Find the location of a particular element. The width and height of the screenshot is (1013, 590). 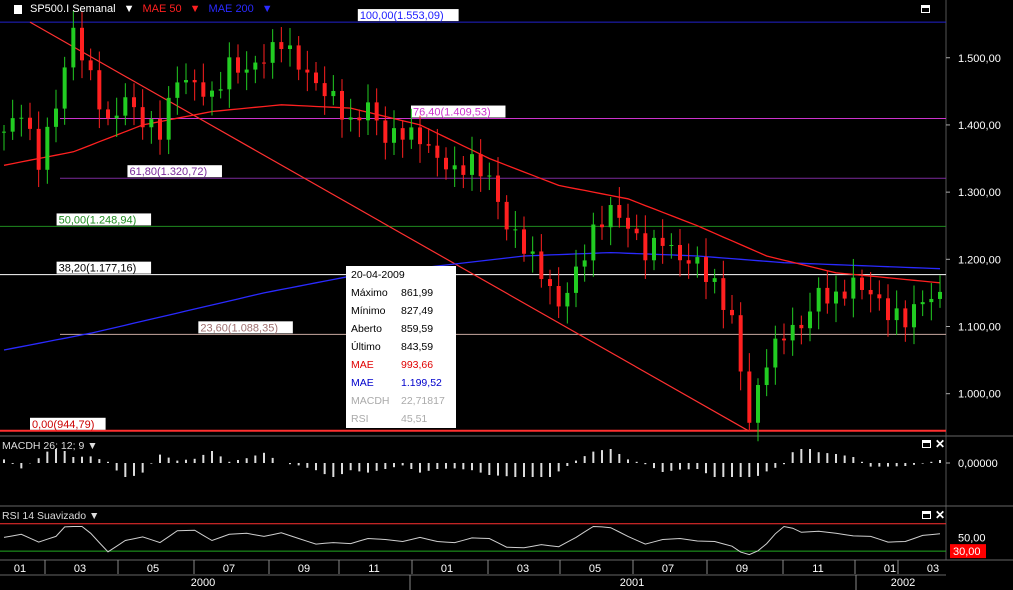

tooltip-label: RSI is located at coordinates (360, 419).